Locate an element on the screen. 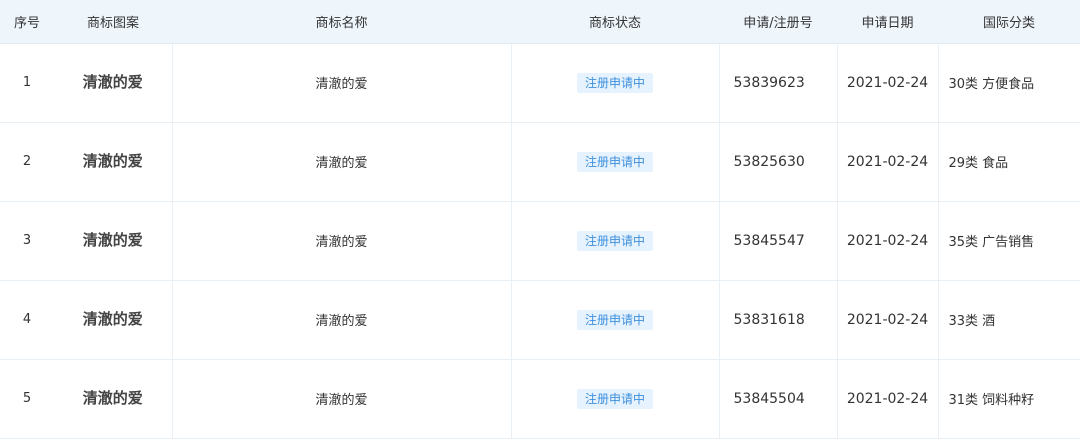 This screenshot has height=439, width=1080. header-status: 商标状态 is located at coordinates (615, 22).